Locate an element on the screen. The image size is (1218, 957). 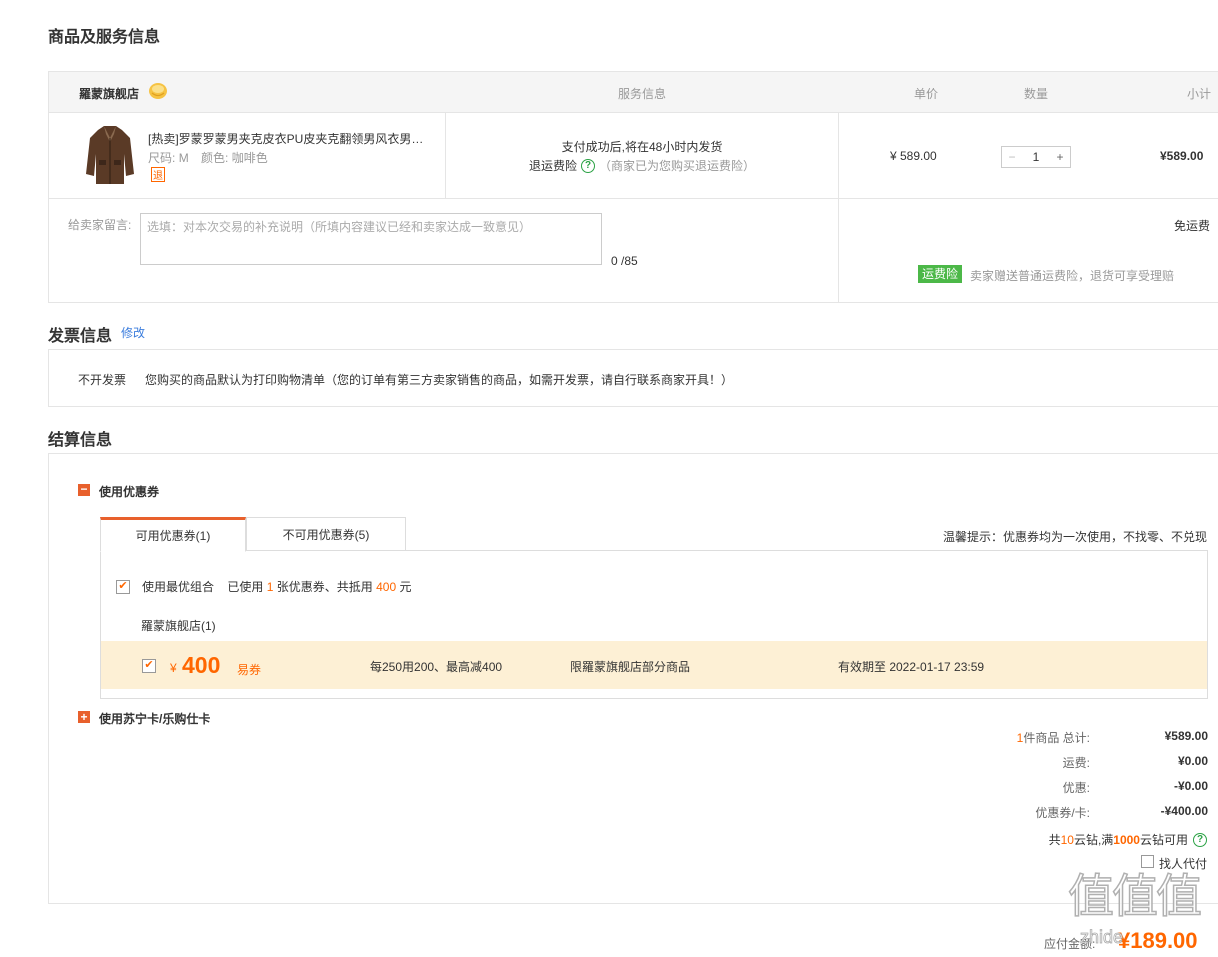
coupon-tip: 温馨提示：优惠券均为一次使用，不找零、不兑现 is located at coordinates (1075, 537).